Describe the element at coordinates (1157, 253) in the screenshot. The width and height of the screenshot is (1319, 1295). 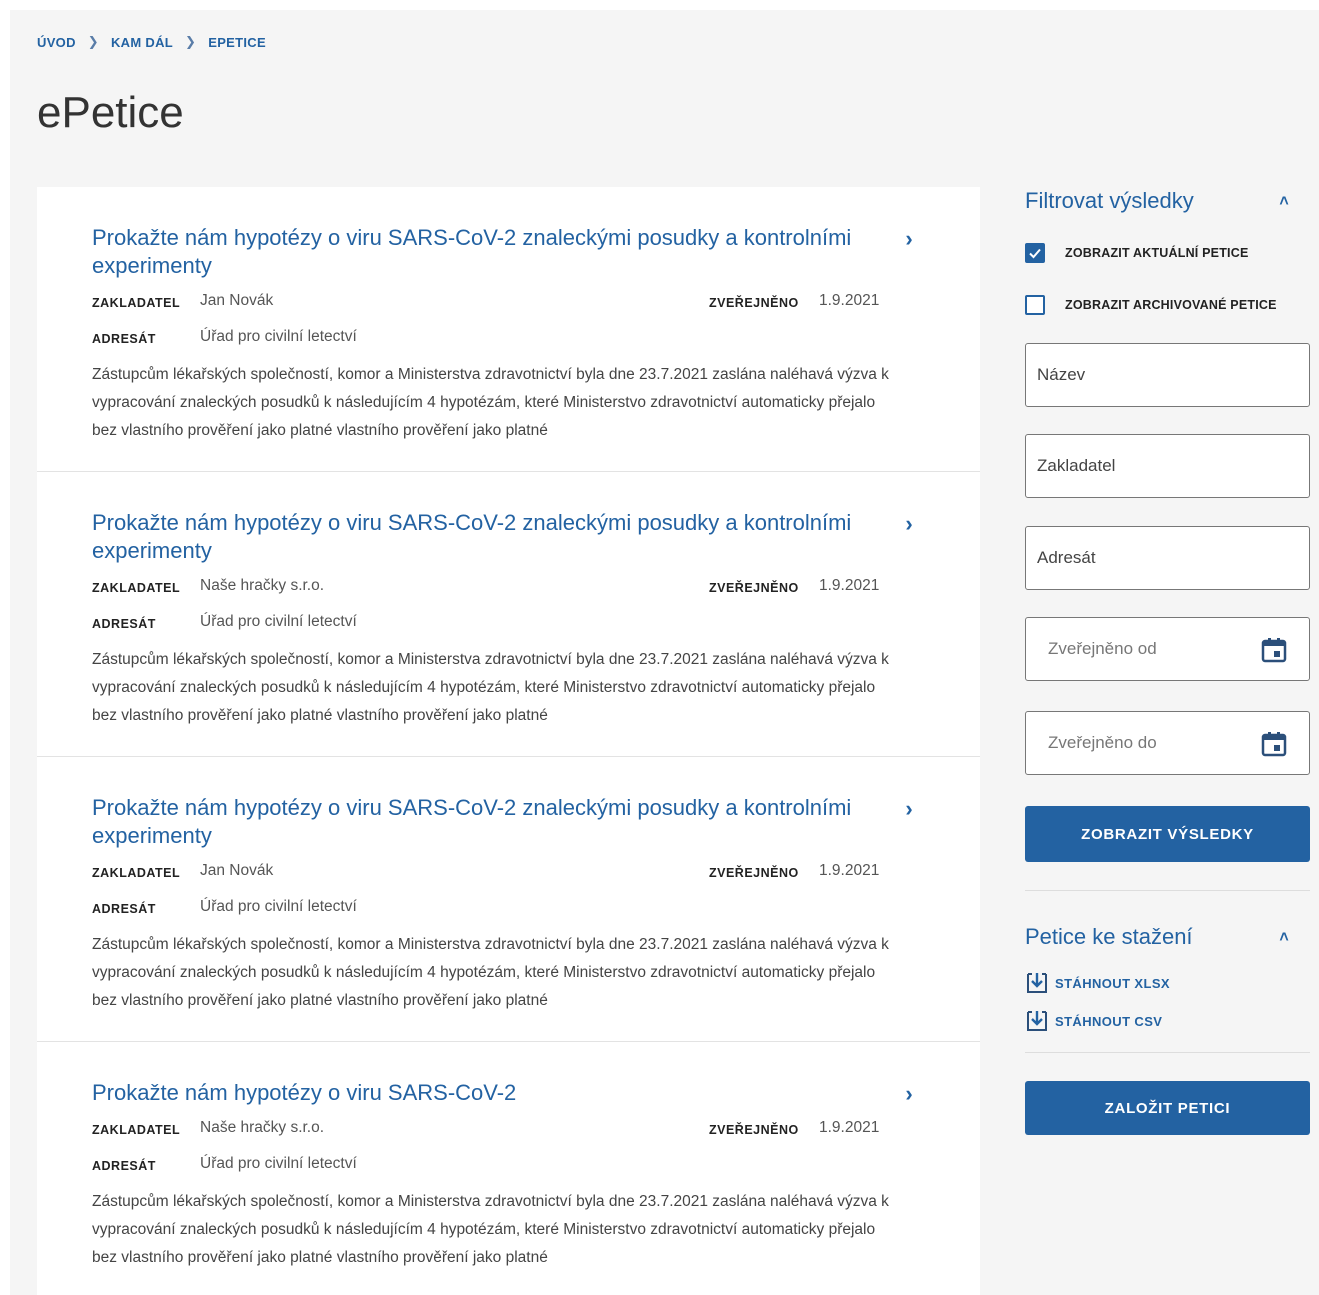
I see `checkbox-label: ZOBRAZIT AKTUÁLNÍ PETICE` at that location.